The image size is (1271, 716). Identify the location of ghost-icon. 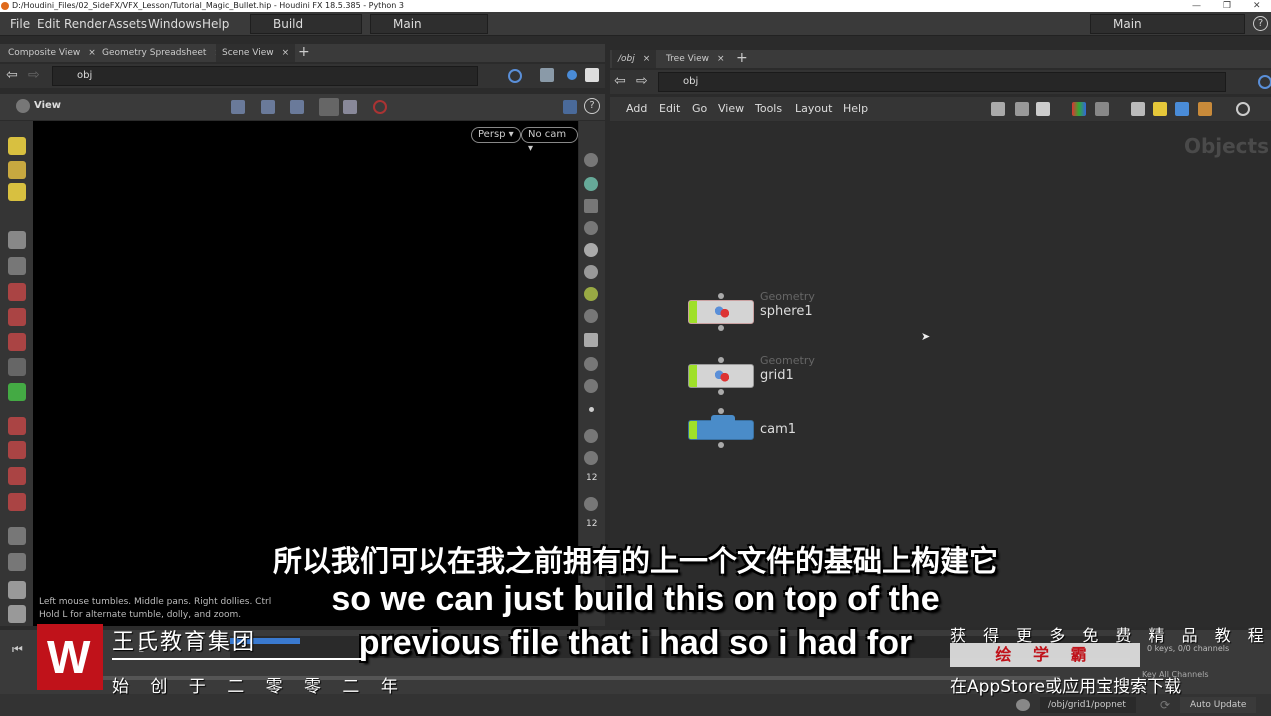
(591, 184).